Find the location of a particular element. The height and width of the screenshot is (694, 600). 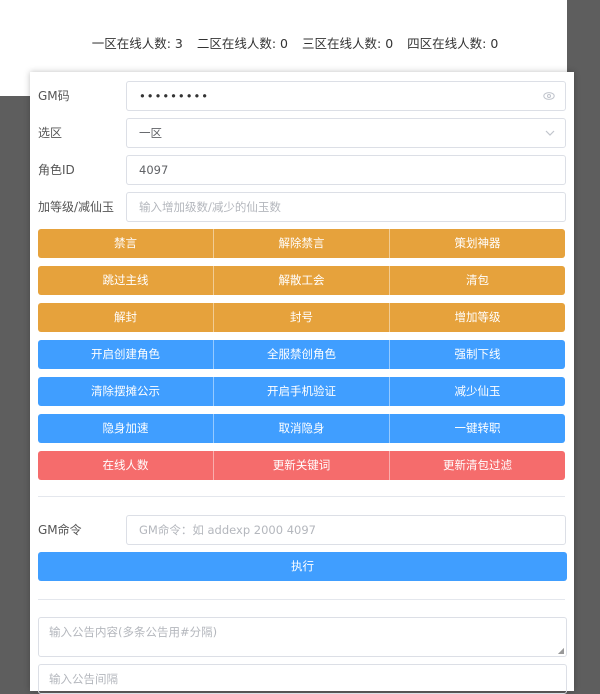

ban-account-button: 封号 is located at coordinates (302, 317).